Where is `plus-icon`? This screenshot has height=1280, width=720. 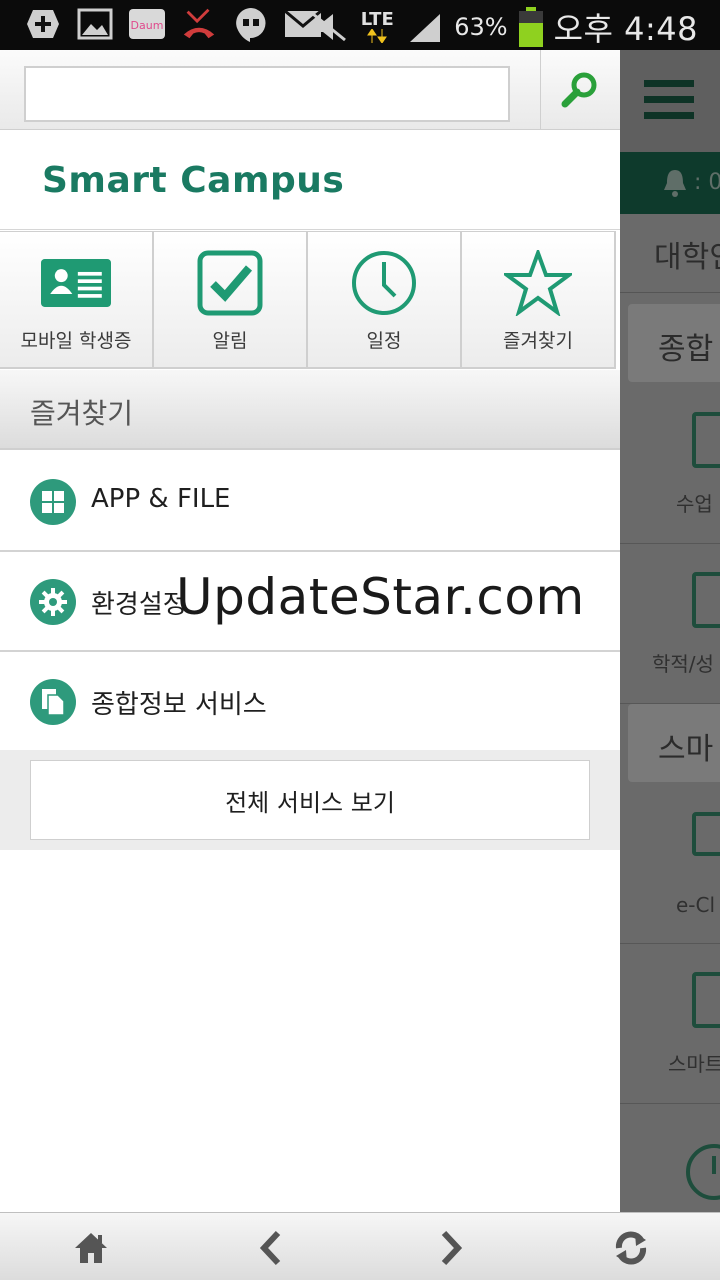
plus-icon is located at coordinates (43, 24).